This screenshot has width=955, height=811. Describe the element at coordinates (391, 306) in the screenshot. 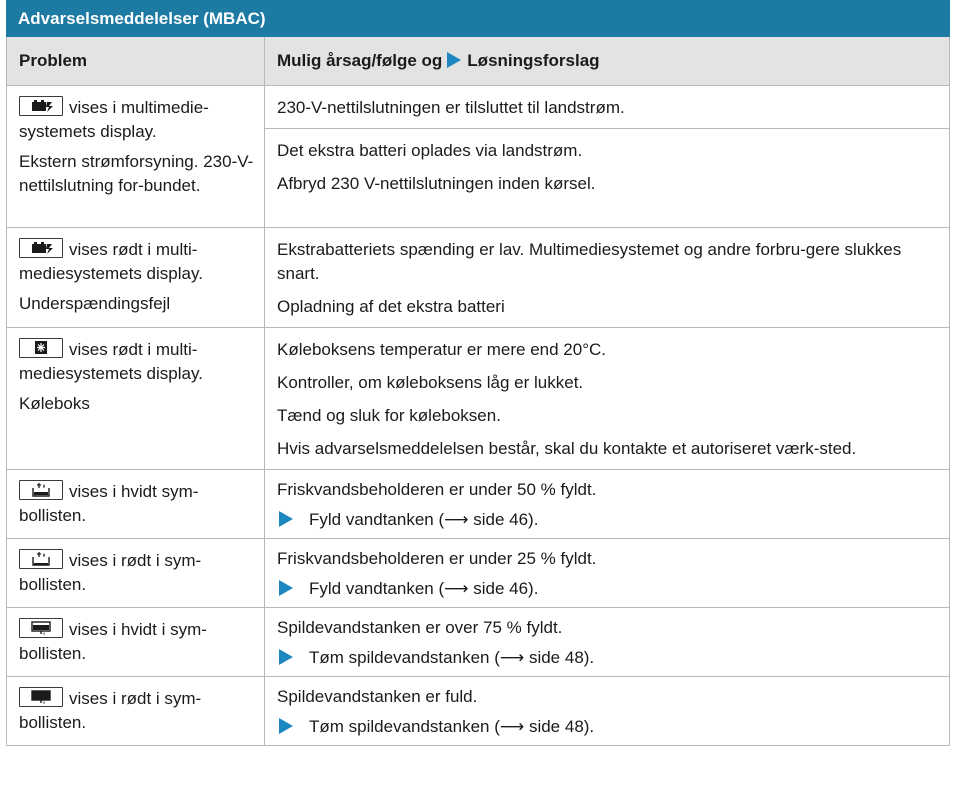

I see `solution-line: Opladning af det ekstra batteri` at that location.